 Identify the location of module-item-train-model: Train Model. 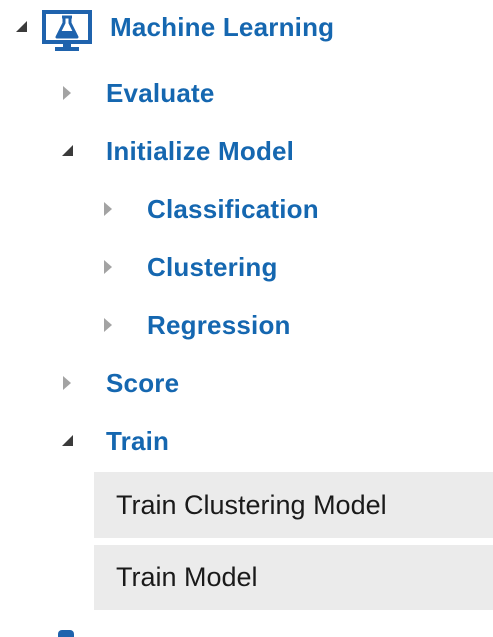
(293, 577).